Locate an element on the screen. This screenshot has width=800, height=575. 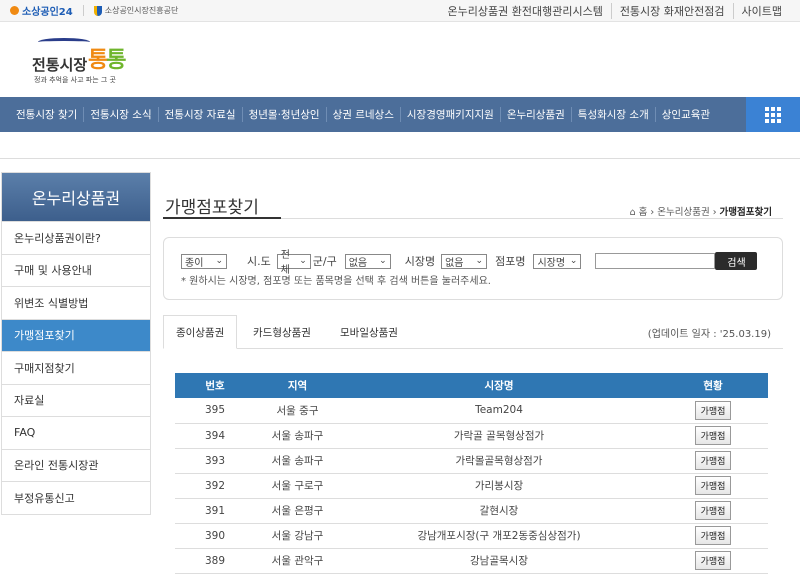
row-number: 389 is located at coordinates (215, 561).